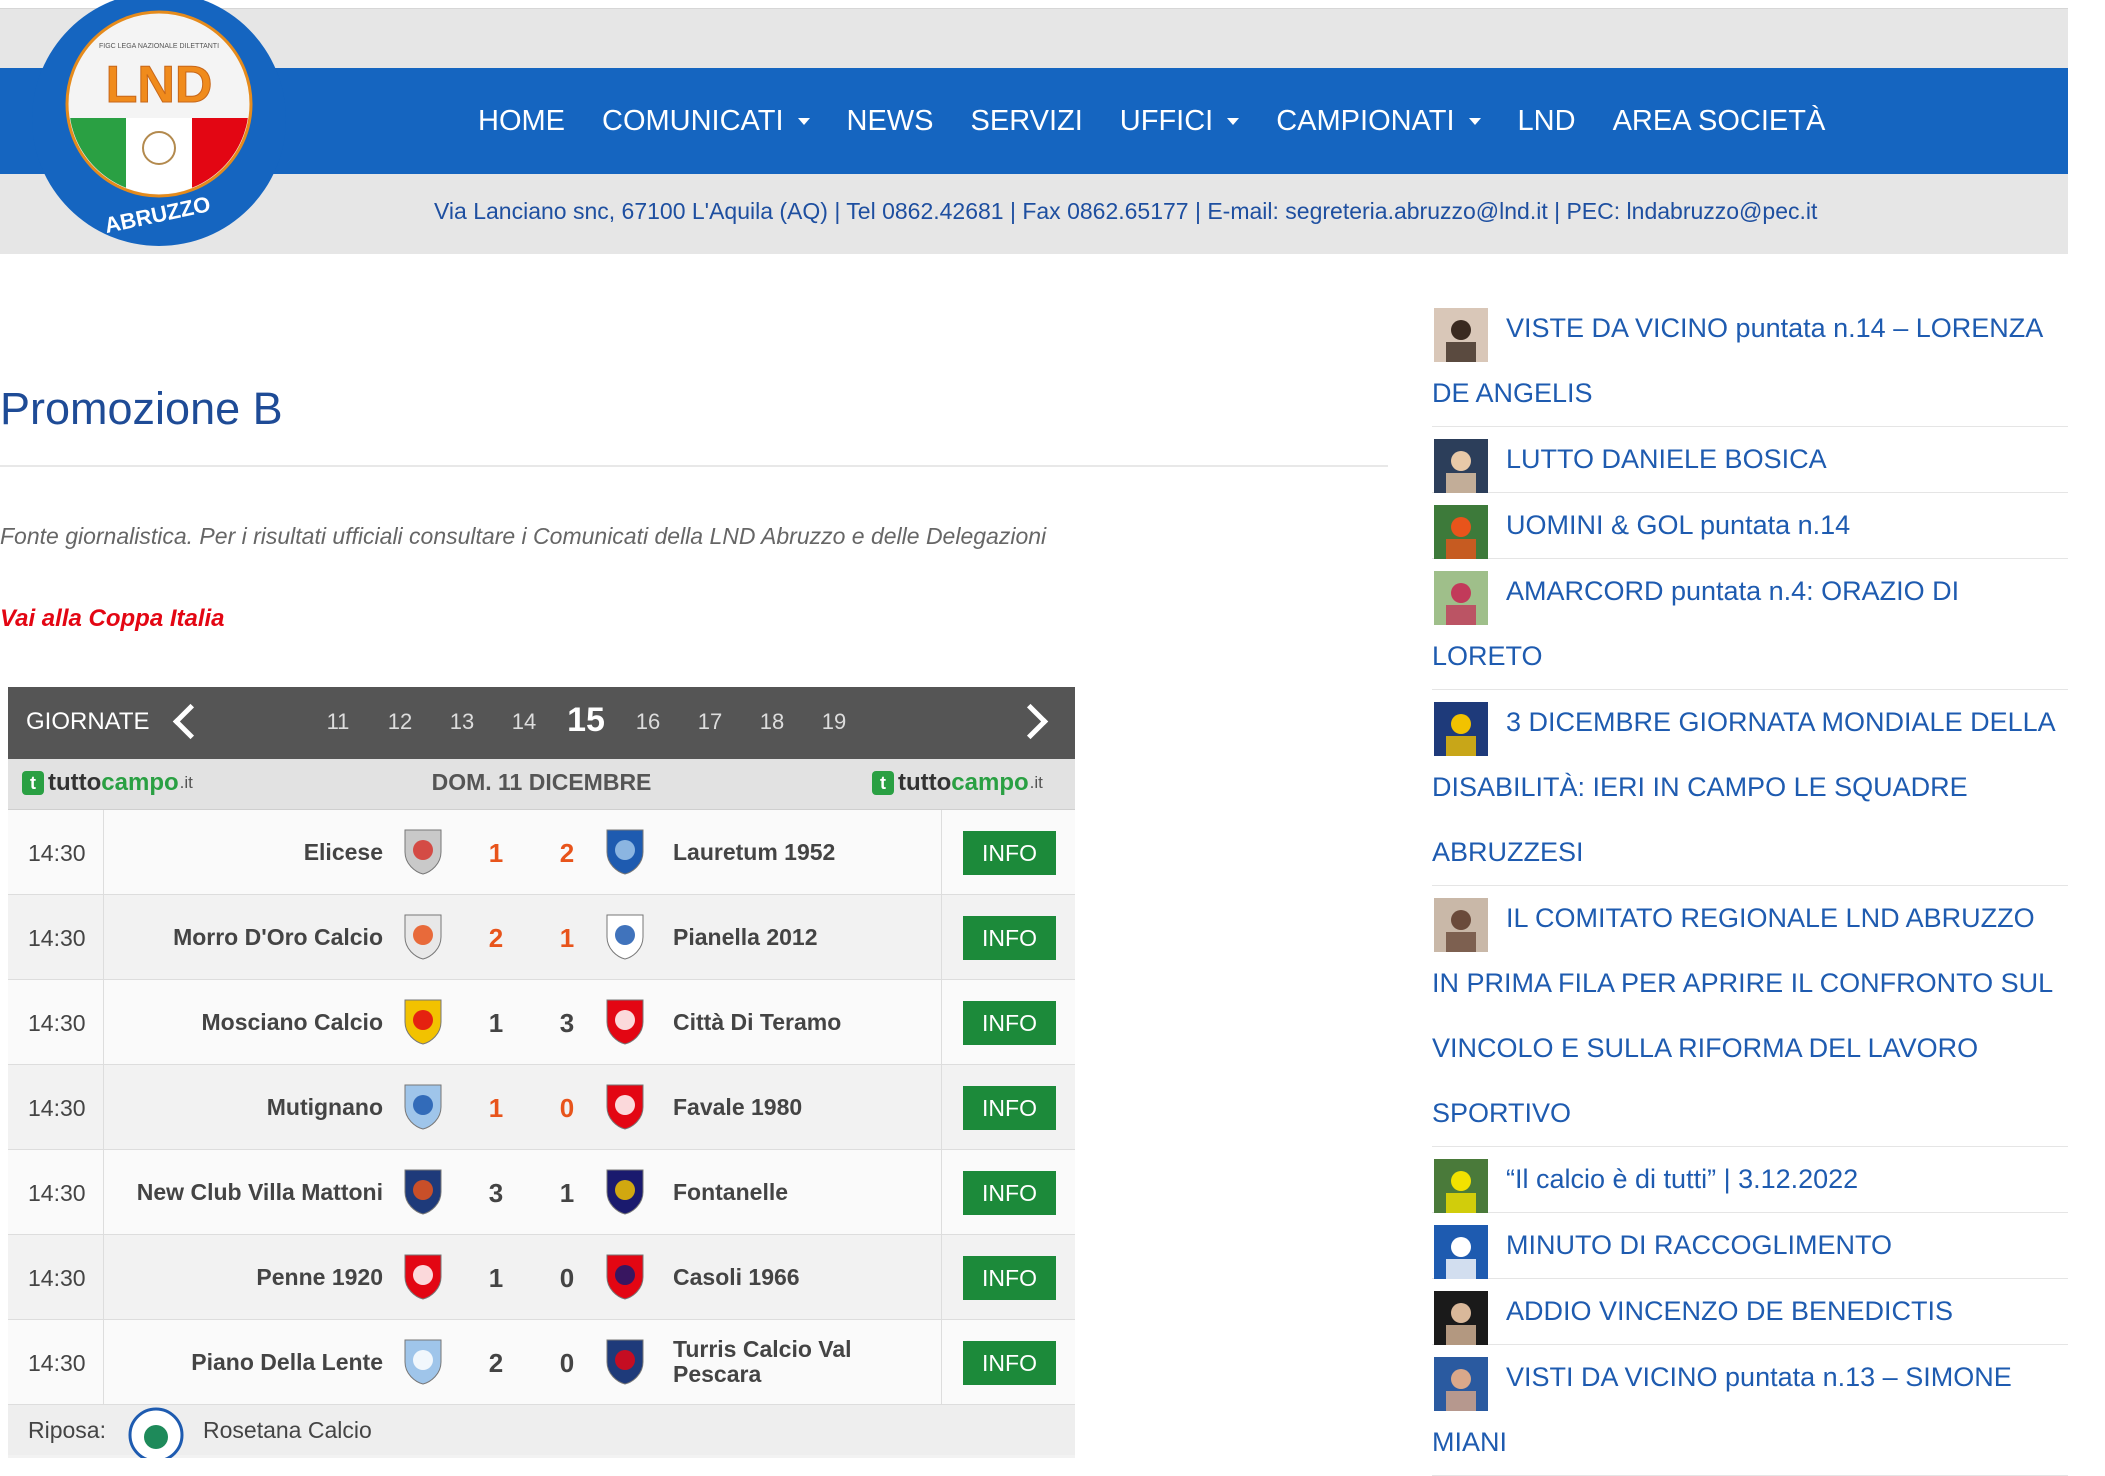 This screenshot has width=2105, height=1476. I want to click on day-link: 12, so click(400, 722).